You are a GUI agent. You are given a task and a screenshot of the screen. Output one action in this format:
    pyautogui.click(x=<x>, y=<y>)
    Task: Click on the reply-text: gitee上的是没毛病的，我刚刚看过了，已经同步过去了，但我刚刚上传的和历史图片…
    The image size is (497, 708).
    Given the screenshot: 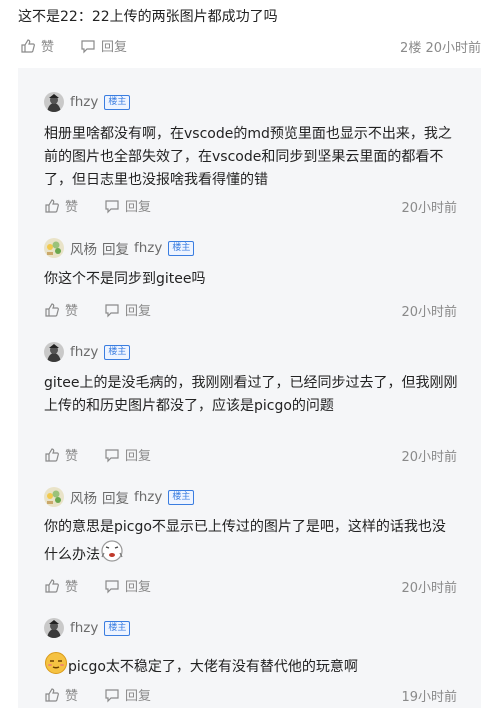 What is the action you would take?
    pyautogui.click(x=251, y=394)
    